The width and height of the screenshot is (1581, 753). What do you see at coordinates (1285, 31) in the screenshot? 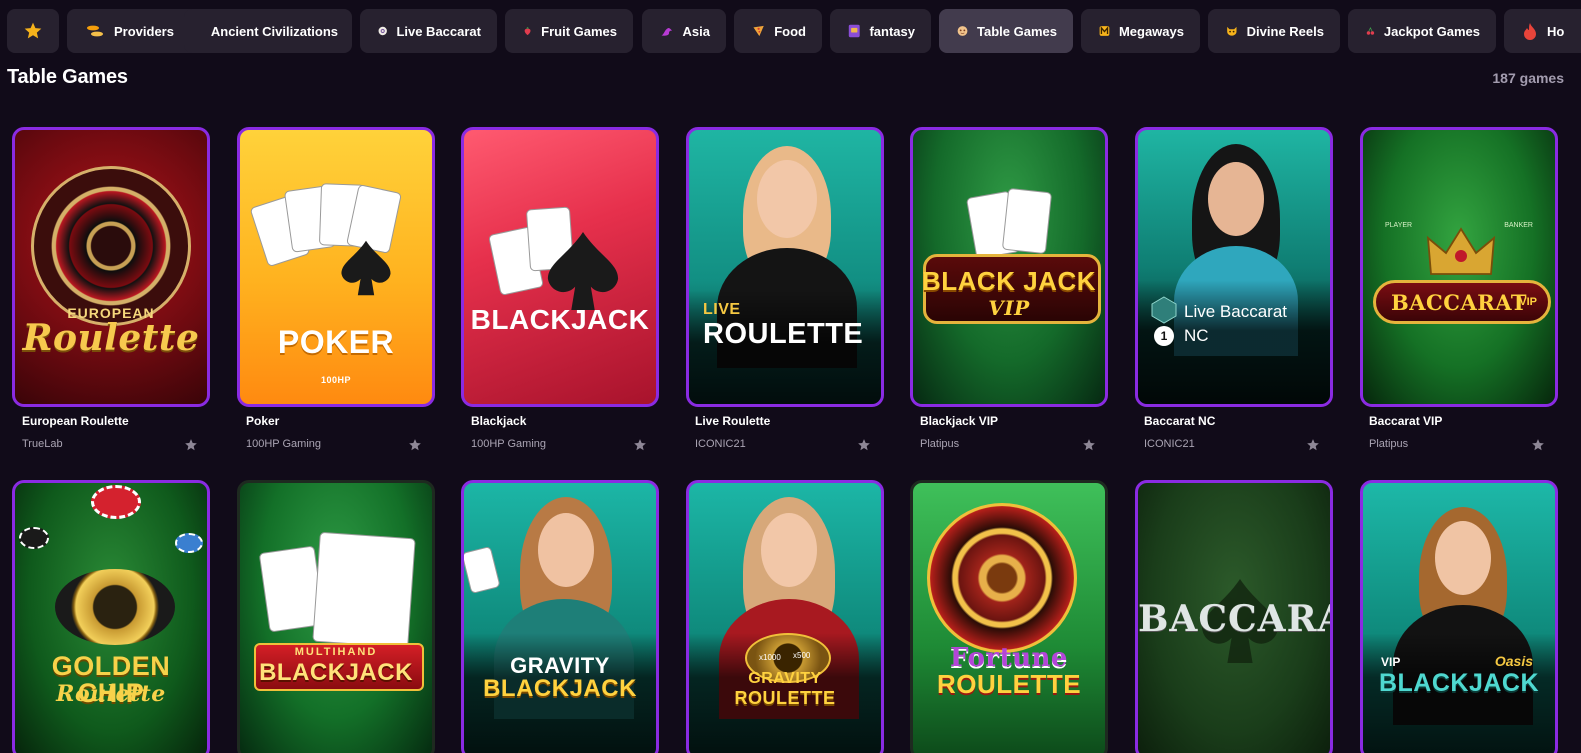
I see `category-label: Divine Reels` at bounding box center [1285, 31].